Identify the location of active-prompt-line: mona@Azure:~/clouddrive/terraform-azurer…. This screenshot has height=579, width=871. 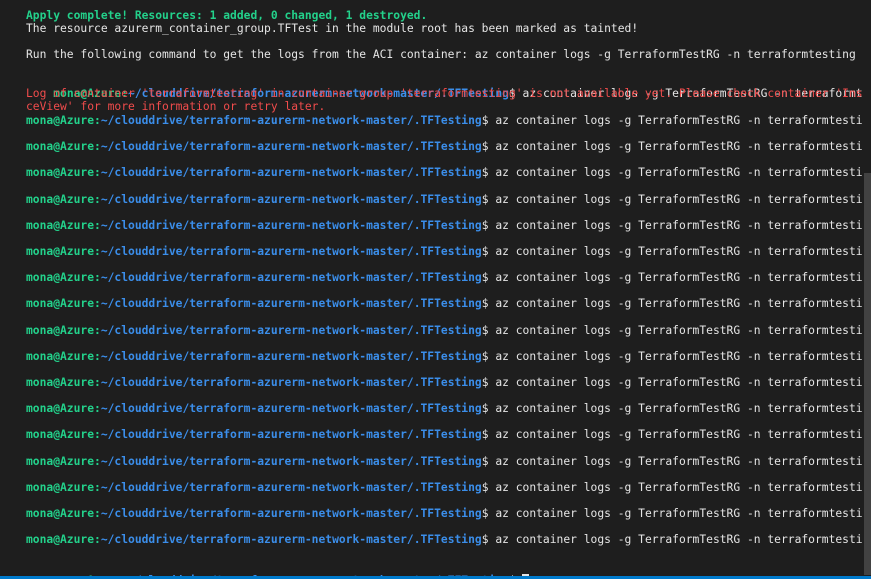
(277, 570).